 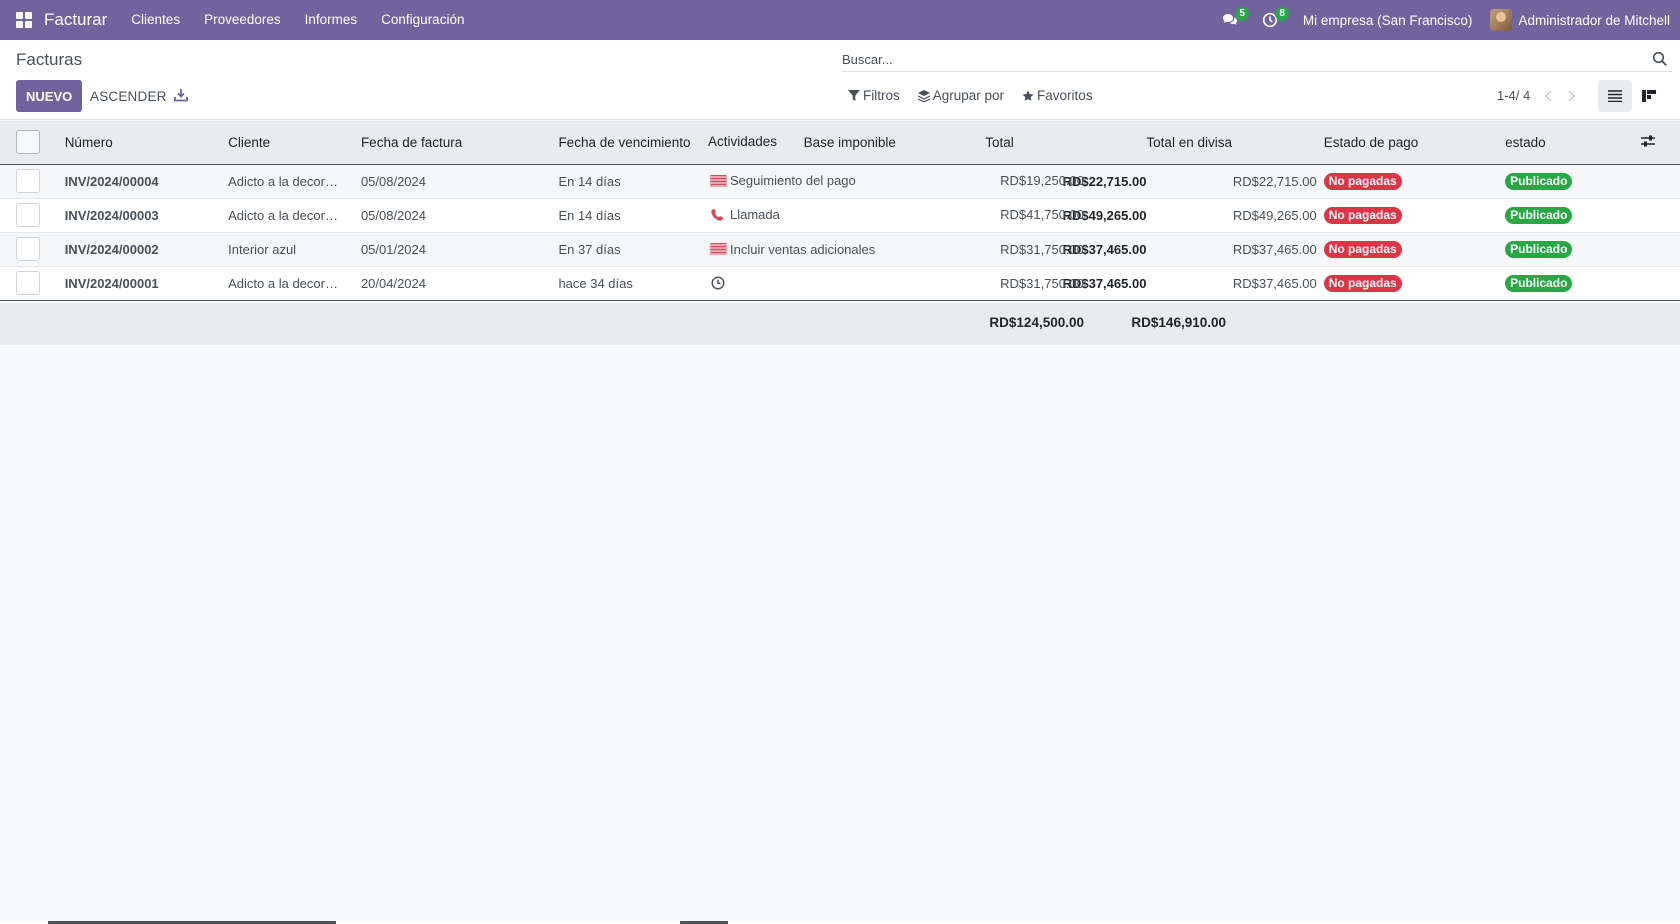 I want to click on group-by-label: Agrupar por, so click(x=968, y=95).